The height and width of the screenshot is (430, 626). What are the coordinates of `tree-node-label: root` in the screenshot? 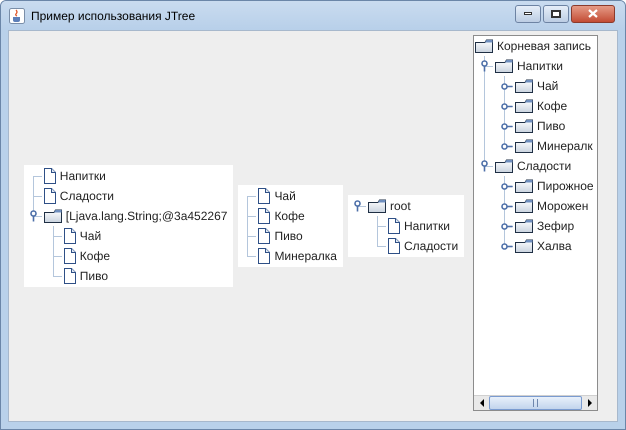 It's located at (400, 206).